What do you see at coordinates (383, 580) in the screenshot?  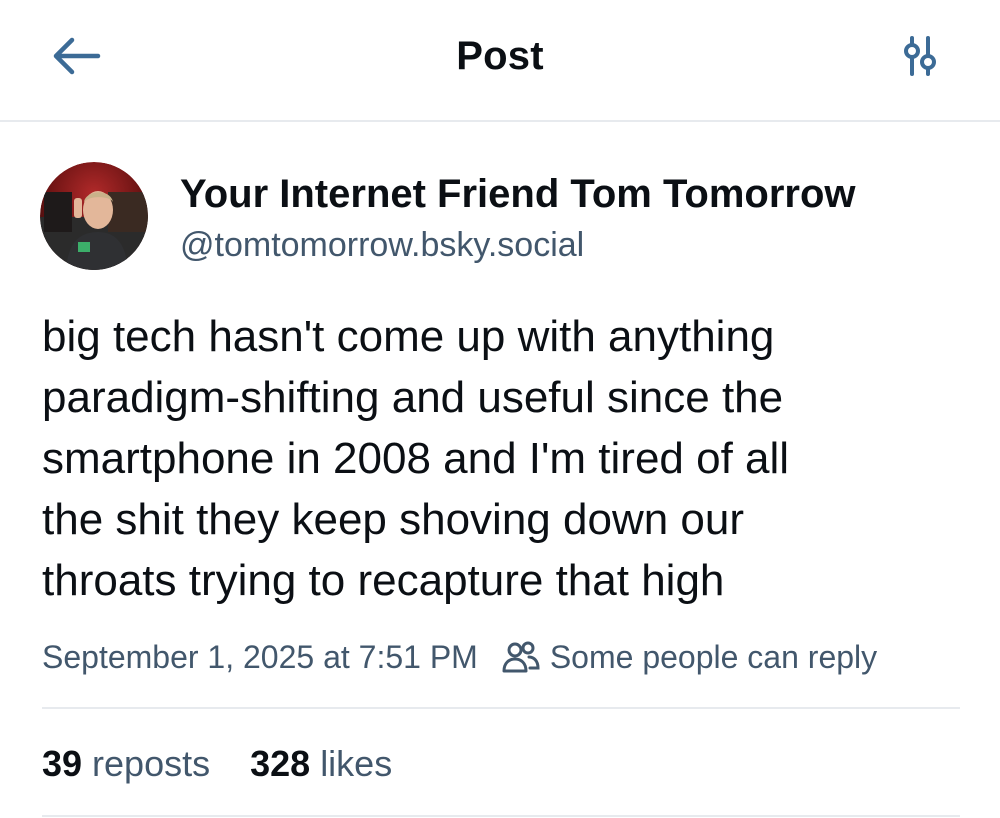 I see `post-text-line: throats trying to recapture that high` at bounding box center [383, 580].